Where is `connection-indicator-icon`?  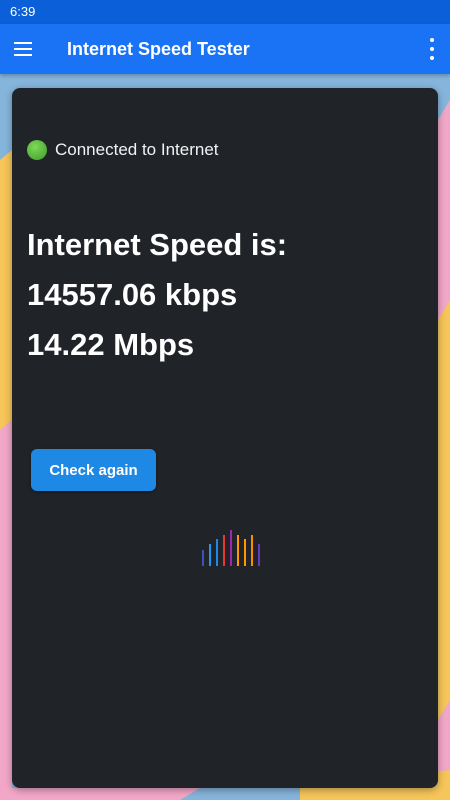 connection-indicator-icon is located at coordinates (37, 150).